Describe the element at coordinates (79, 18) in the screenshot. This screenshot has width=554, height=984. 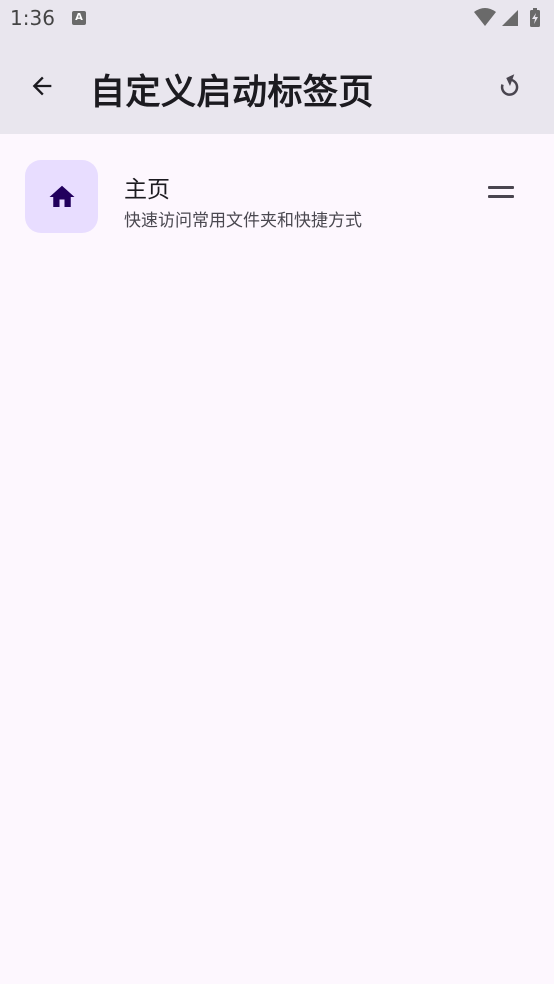
I see `notification-icon: A` at that location.